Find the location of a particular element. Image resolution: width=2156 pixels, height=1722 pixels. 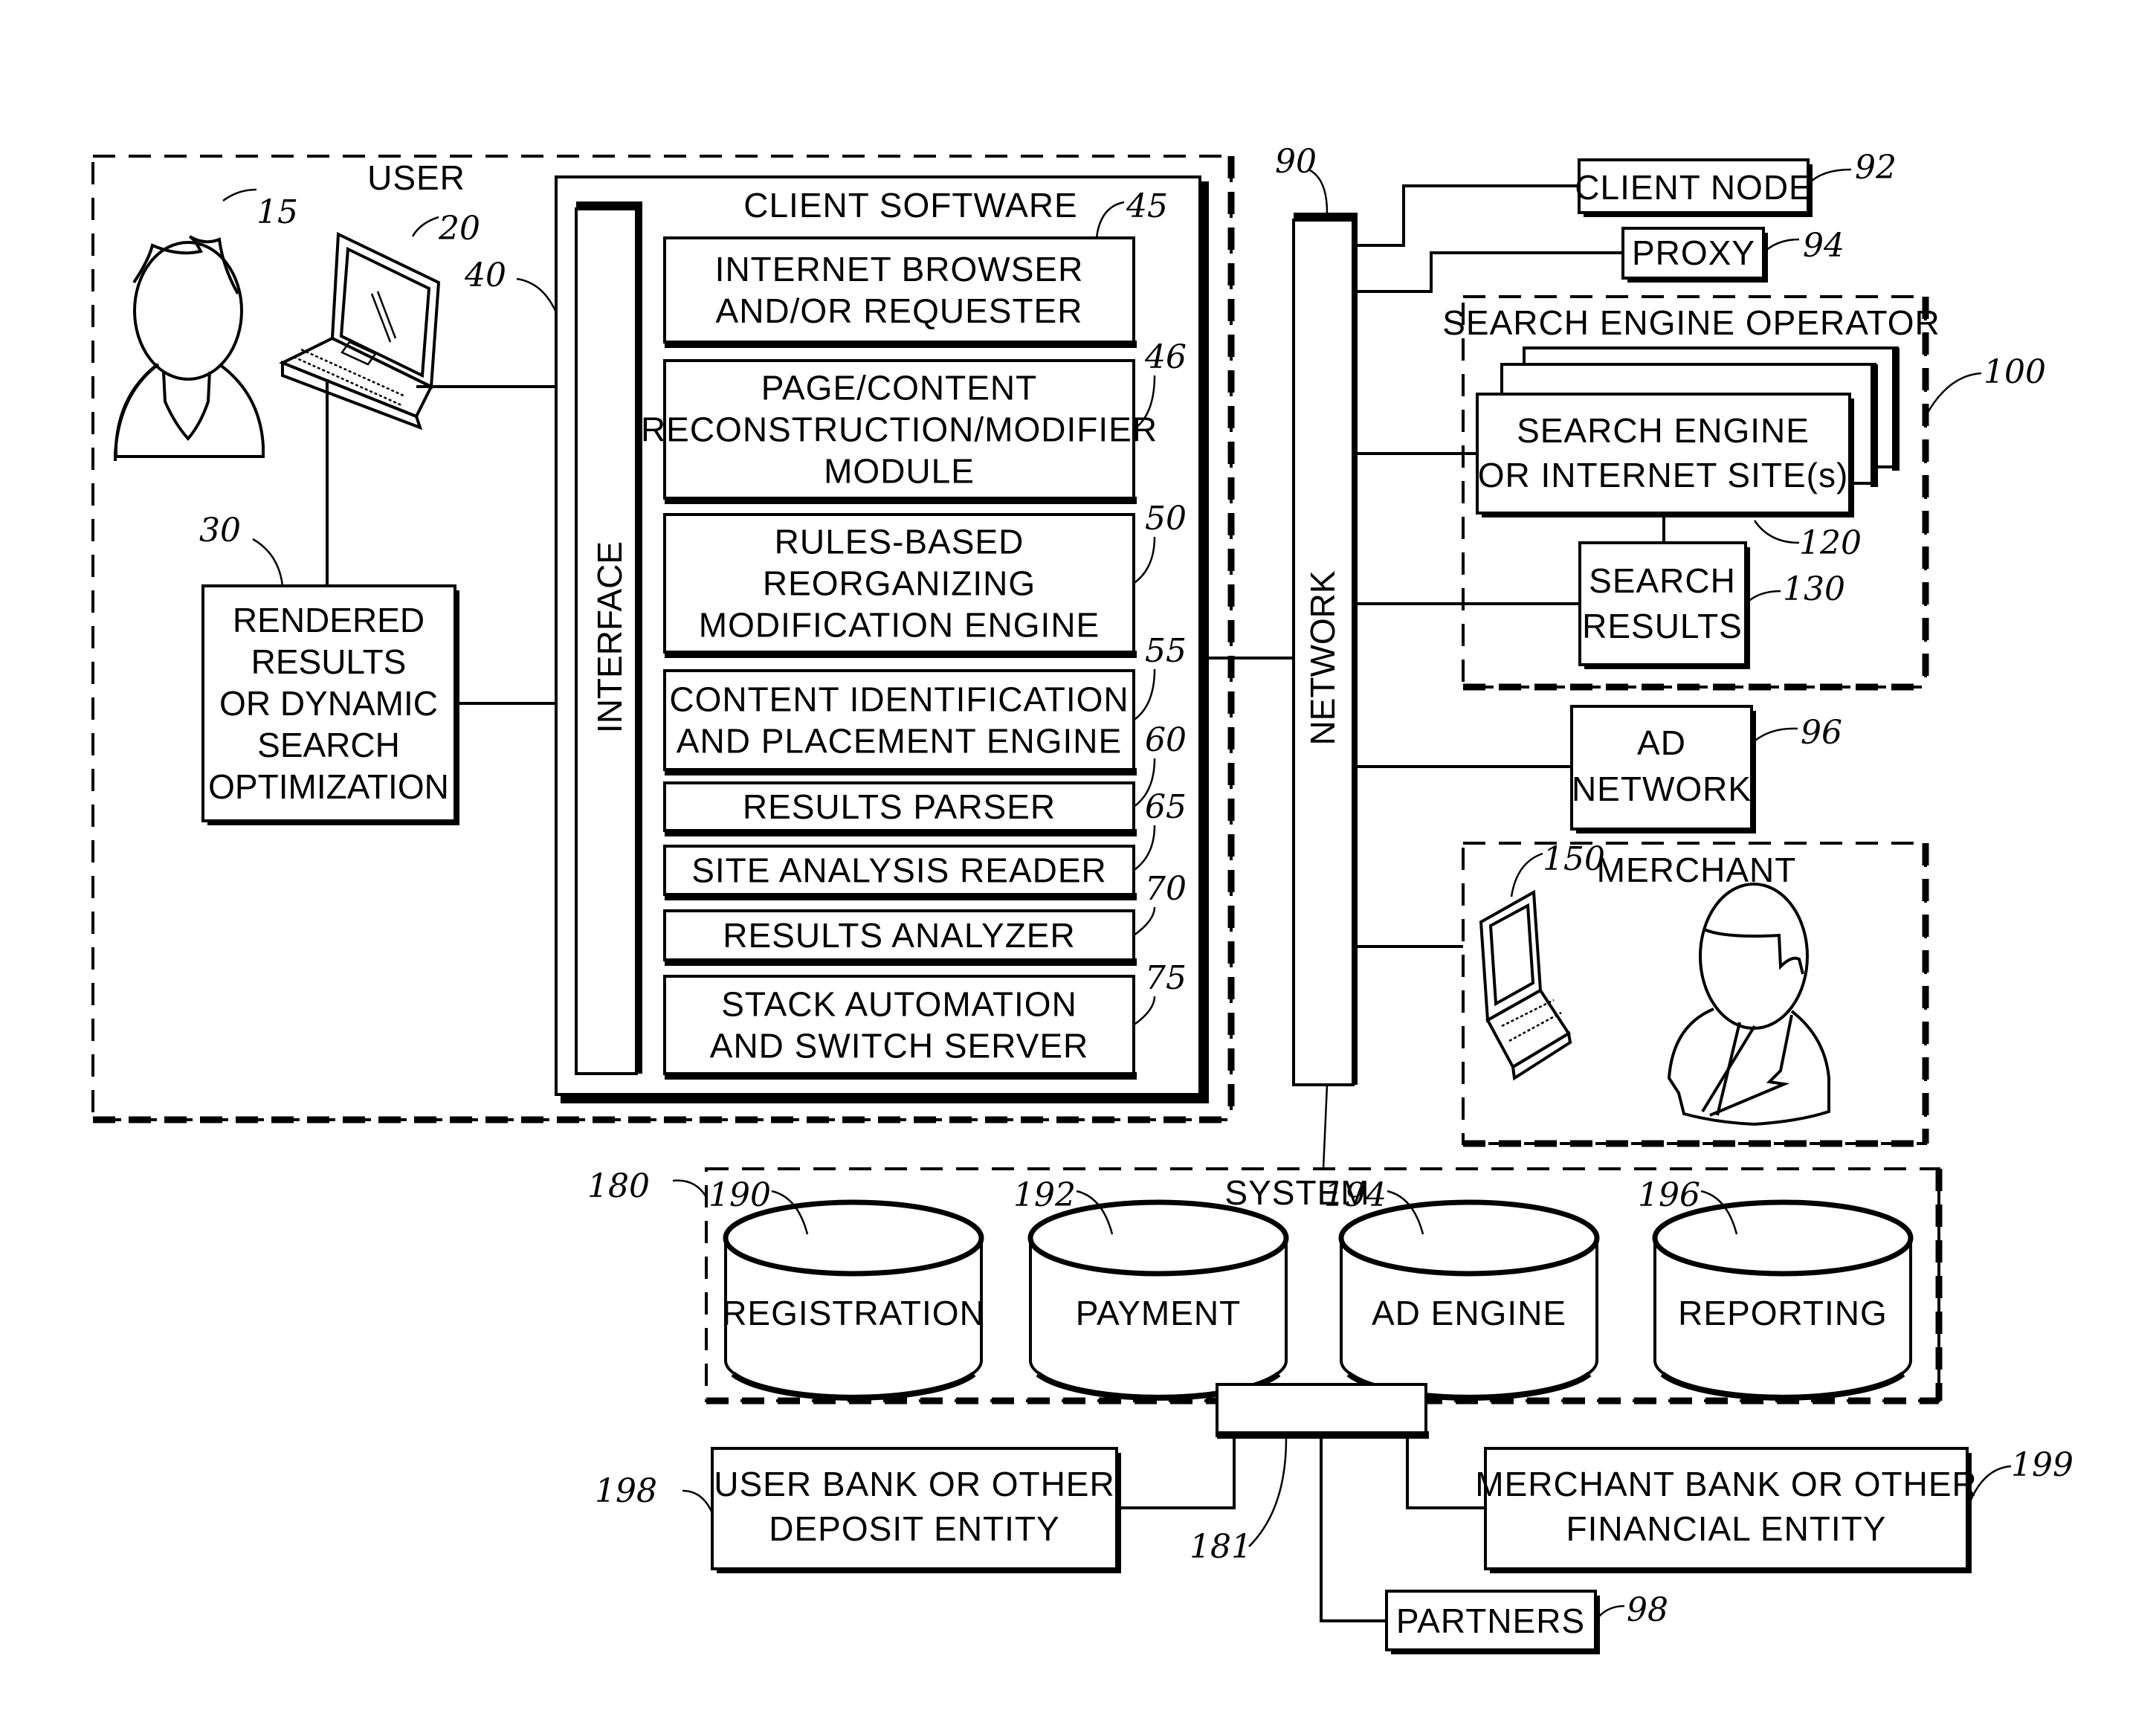

ref-92: 92 is located at coordinates (1876, 168).